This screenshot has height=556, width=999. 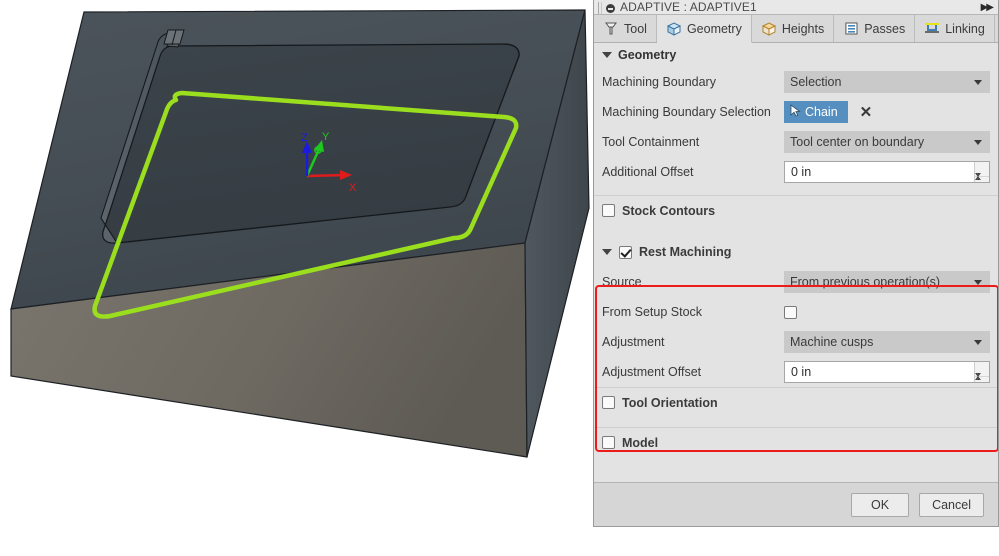 I want to click on row-additional-offset: Additional Offset 0 in, so click(x=796, y=174).